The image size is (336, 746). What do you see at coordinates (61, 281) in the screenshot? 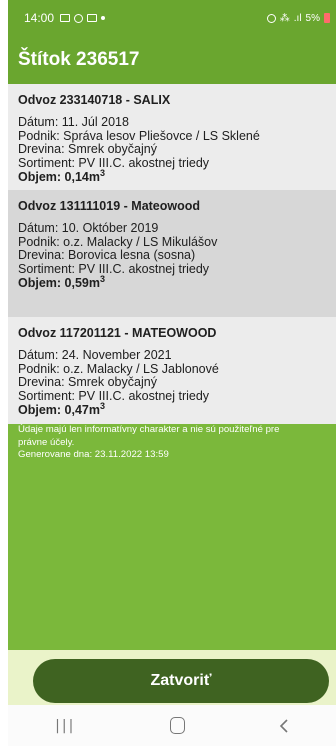
I see `record-volume: Objem: 0,59m3` at bounding box center [61, 281].